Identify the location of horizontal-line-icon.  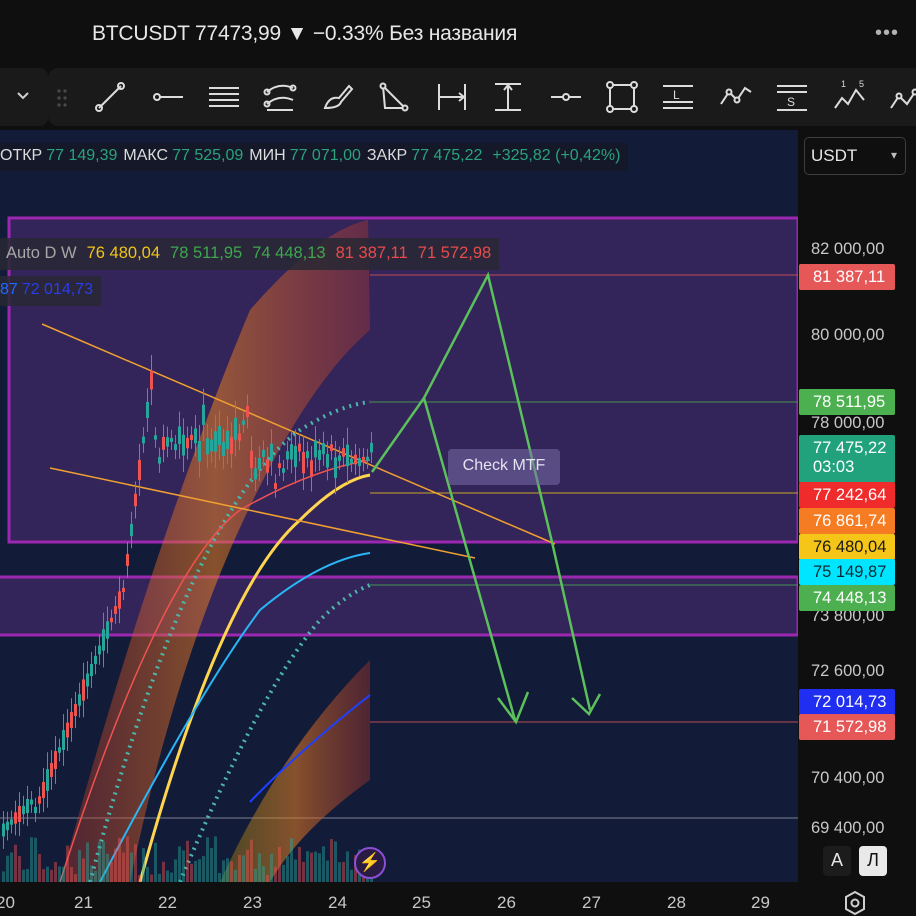
(566, 97).